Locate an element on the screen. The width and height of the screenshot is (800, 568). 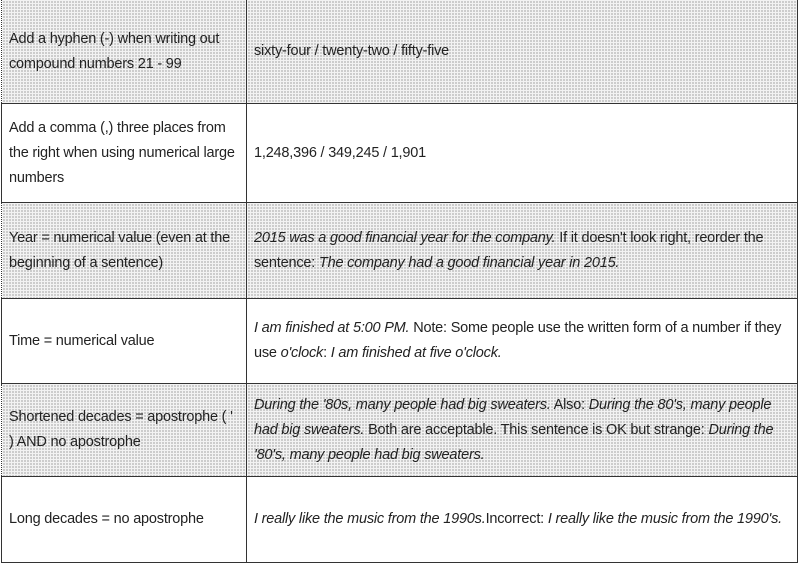
example-italic-text: I am finished at five o'clock. is located at coordinates (416, 353).